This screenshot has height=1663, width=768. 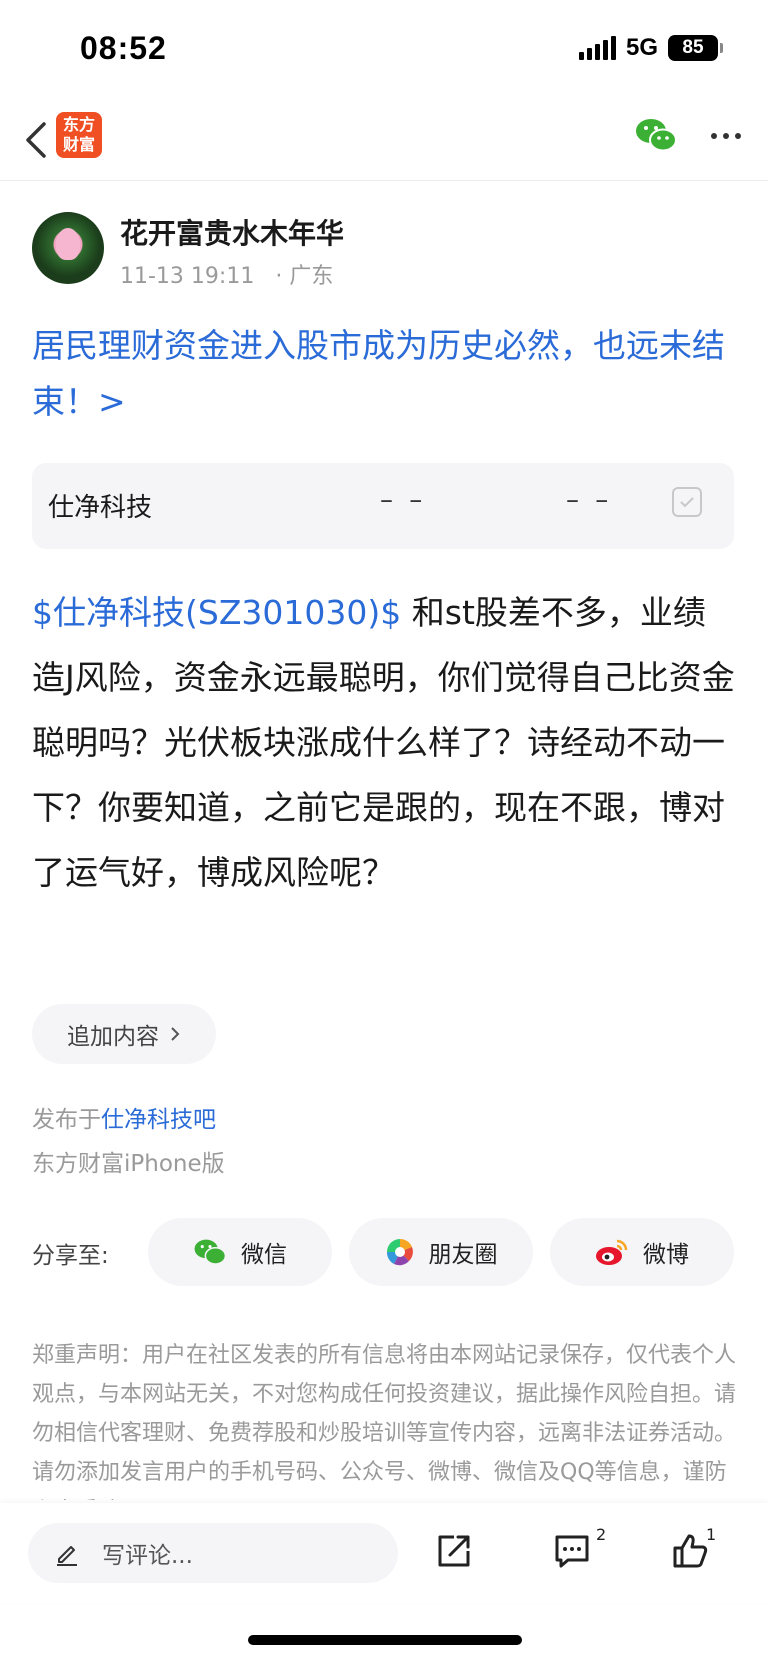 I want to click on status-bar: 08:52 5G 85, so click(x=384, y=50).